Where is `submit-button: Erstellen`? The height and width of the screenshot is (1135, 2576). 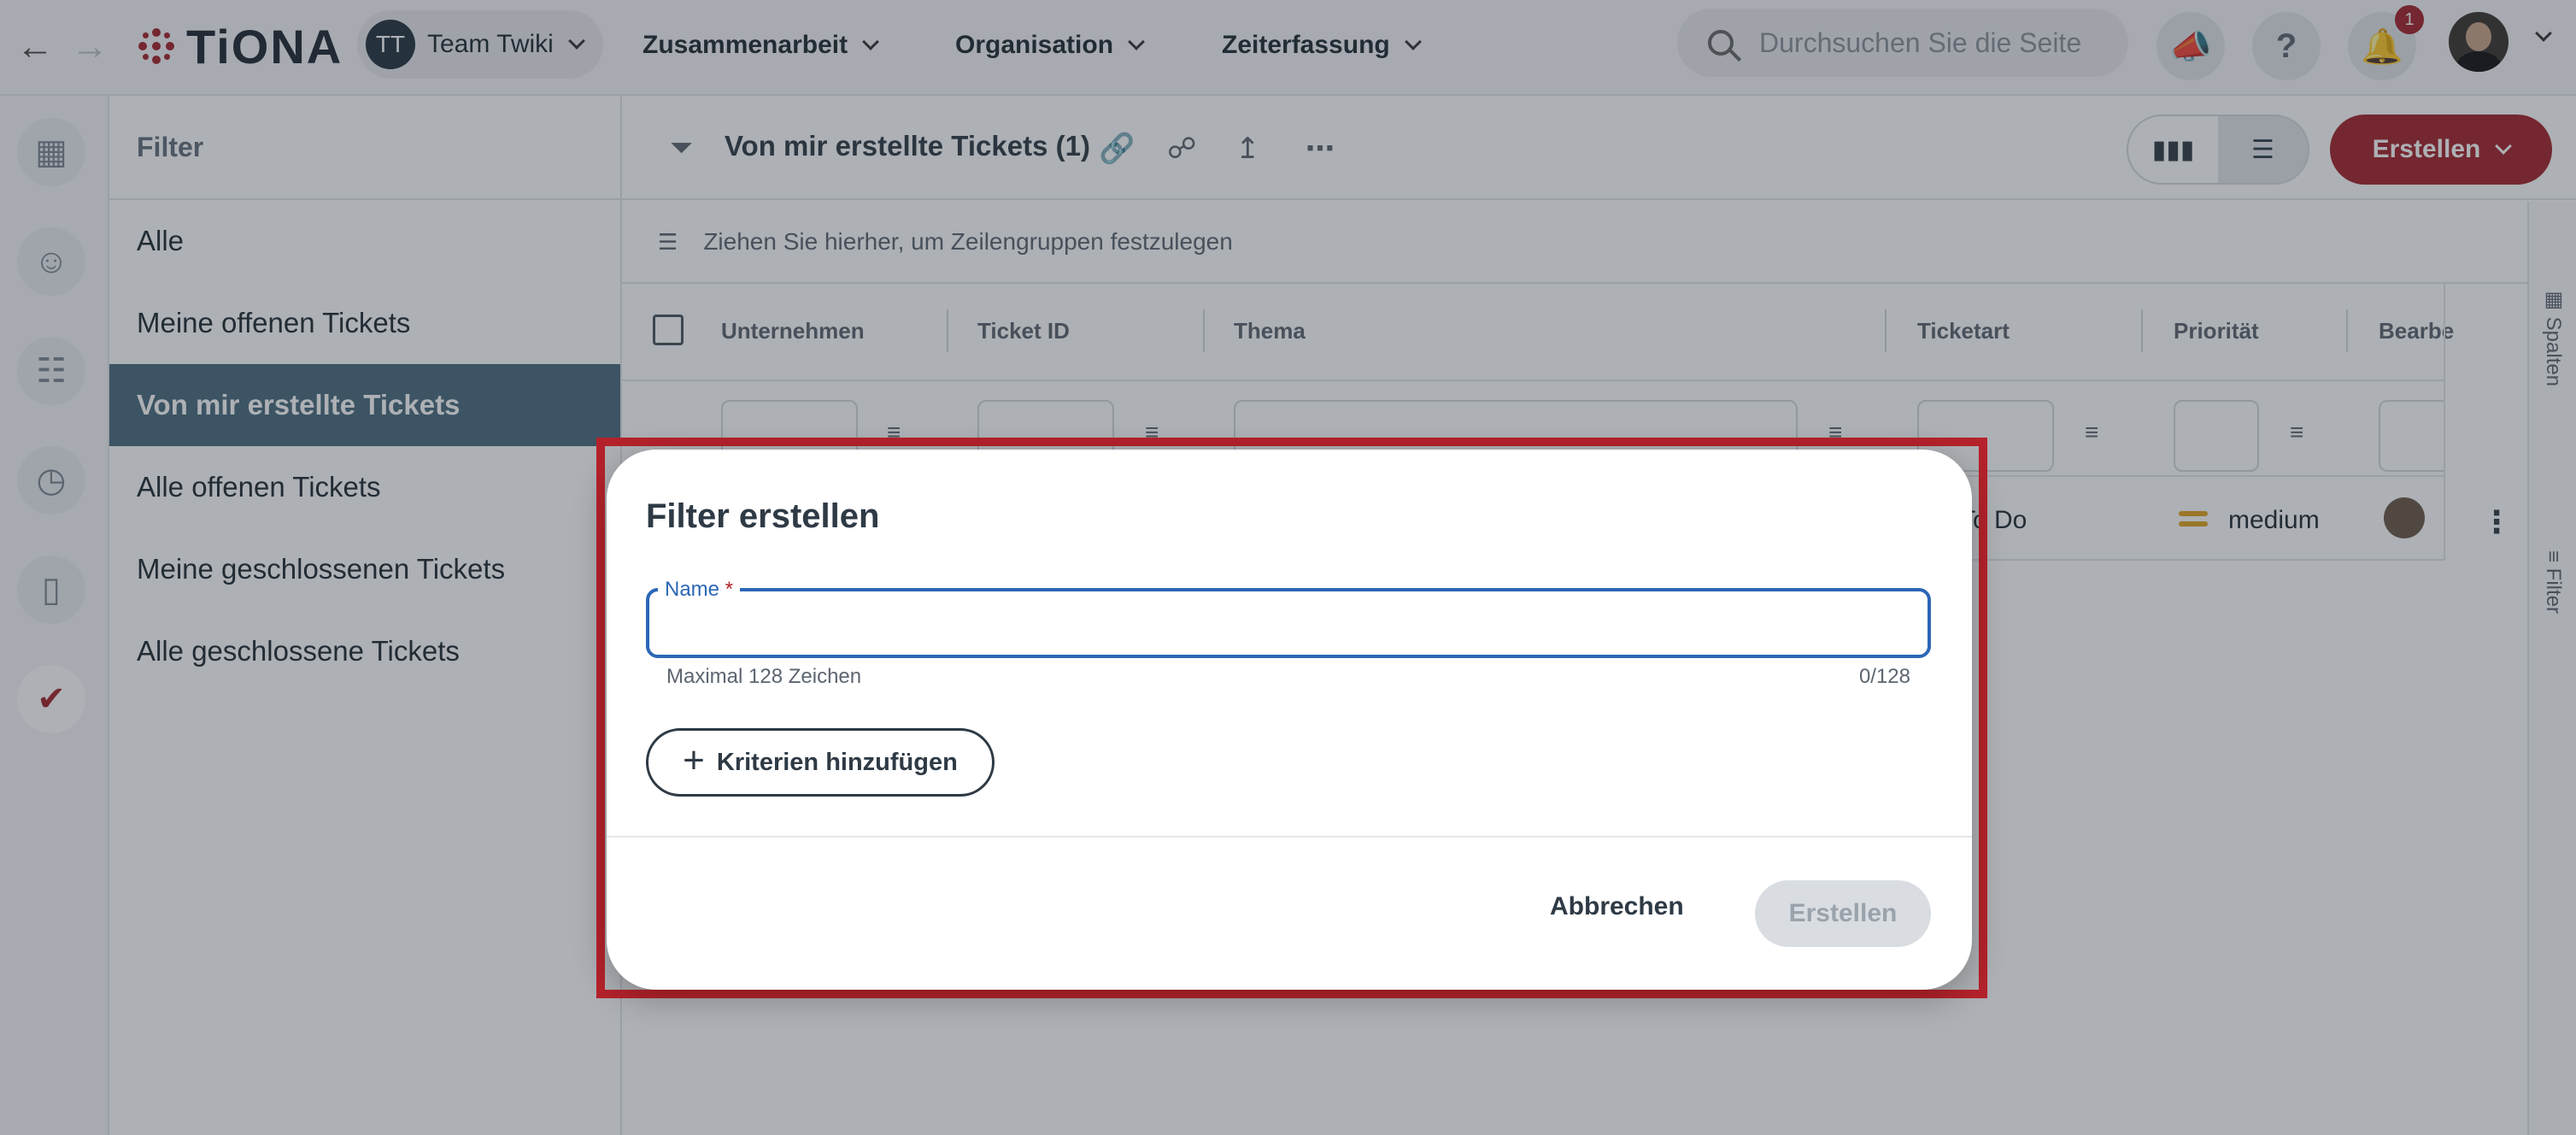
submit-button: Erstellen is located at coordinates (1843, 913).